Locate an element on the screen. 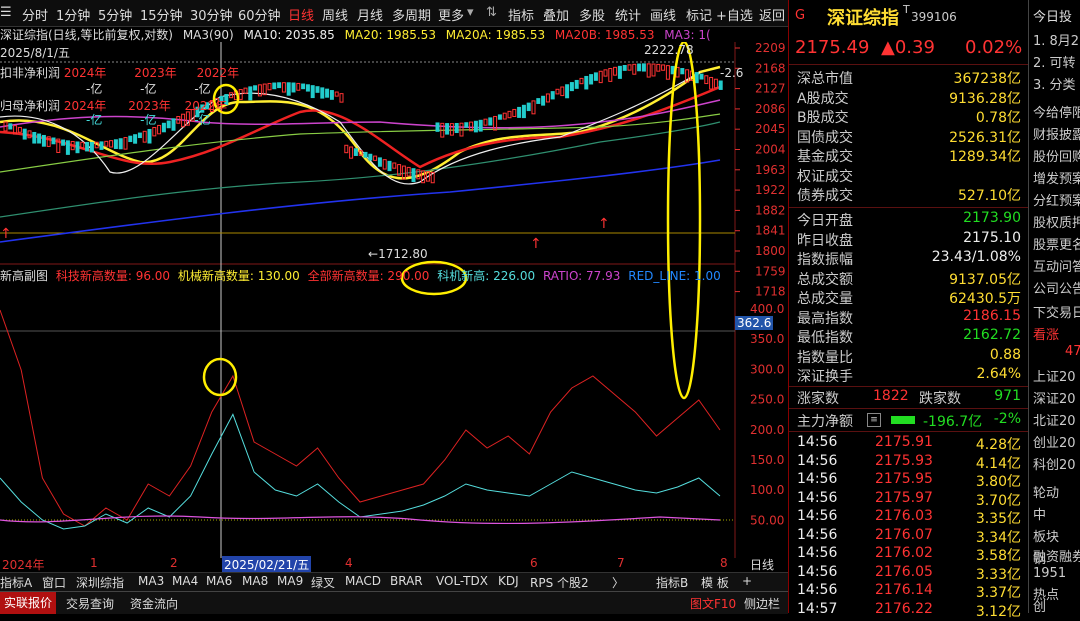 Image resolution: width=1080 pixels, height=621 pixels. quote-stat-row: 国债成交 2526.31亿 is located at coordinates (909, 136).